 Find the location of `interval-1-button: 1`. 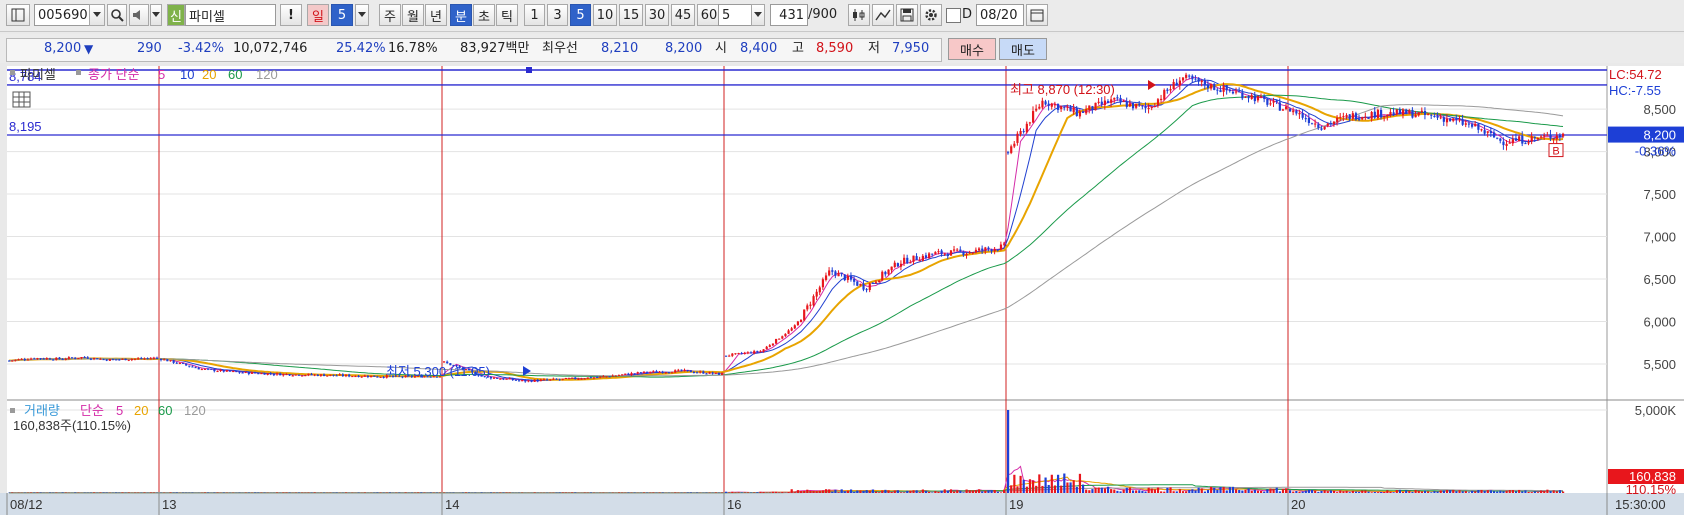

interval-1-button: 1 is located at coordinates (534, 15).